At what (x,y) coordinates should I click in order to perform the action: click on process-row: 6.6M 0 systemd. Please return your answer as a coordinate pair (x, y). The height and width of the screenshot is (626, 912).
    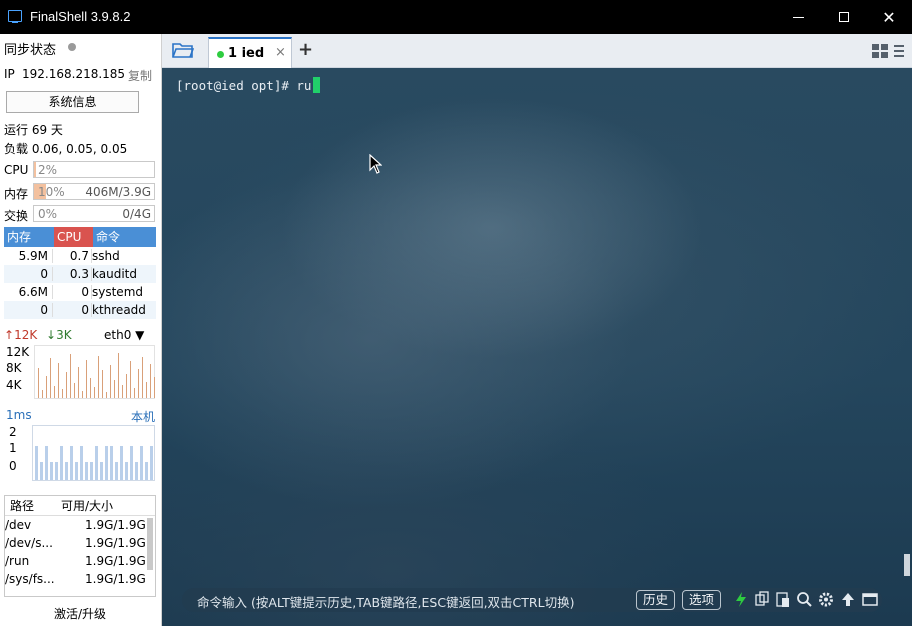
    Looking at the image, I should click on (80, 292).